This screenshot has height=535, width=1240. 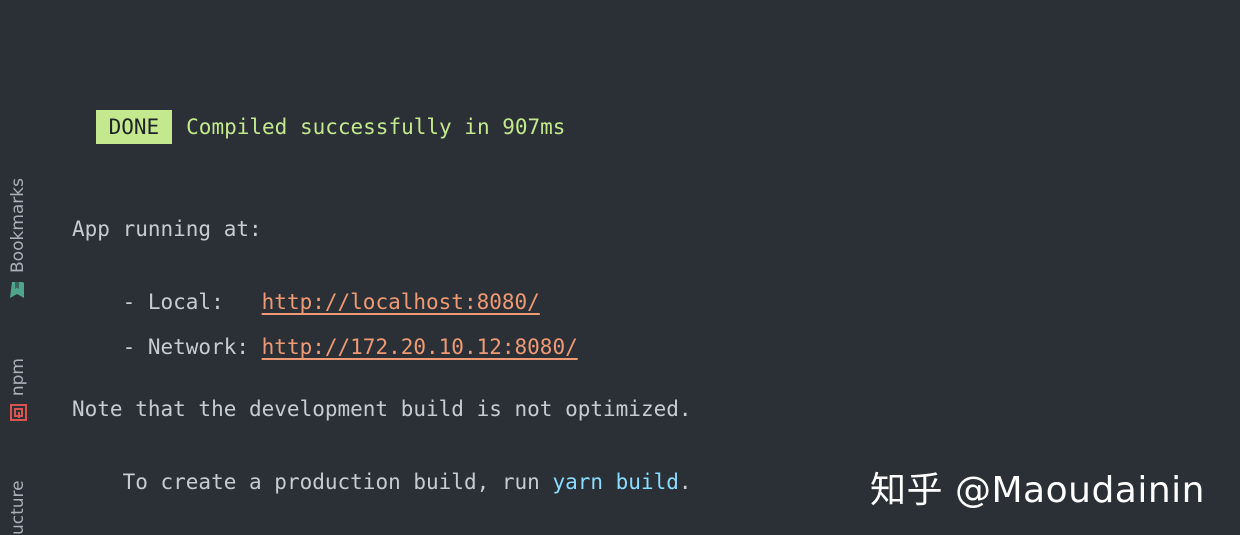 I want to click on sidebar-tab-label: npm, so click(x=18, y=377).